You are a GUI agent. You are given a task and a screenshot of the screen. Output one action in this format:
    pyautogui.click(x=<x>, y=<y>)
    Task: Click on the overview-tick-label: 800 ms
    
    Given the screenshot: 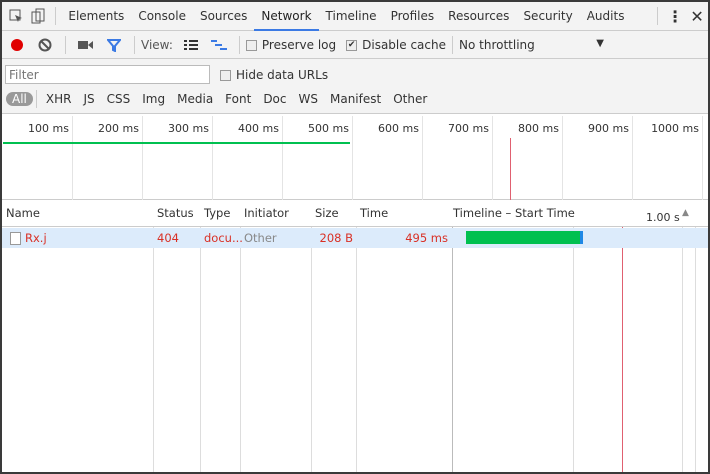 What is the action you would take?
    pyautogui.click(x=538, y=128)
    